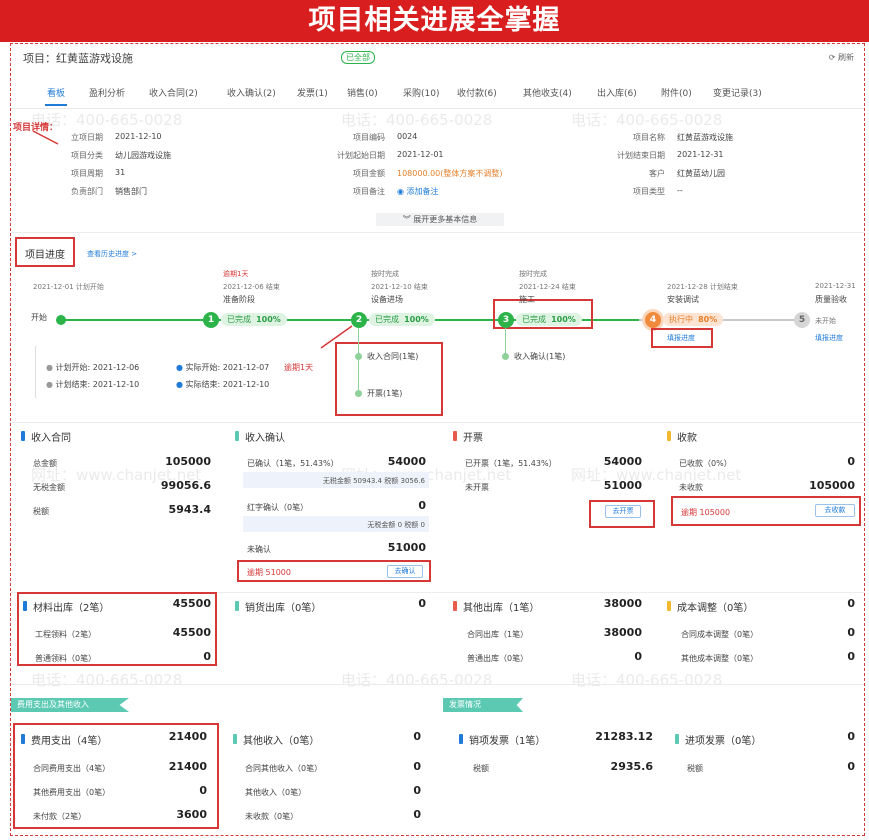  Describe the element at coordinates (223, 384) in the screenshot. I see `actual-end: ● 实际结束: 2021-12-10` at that location.